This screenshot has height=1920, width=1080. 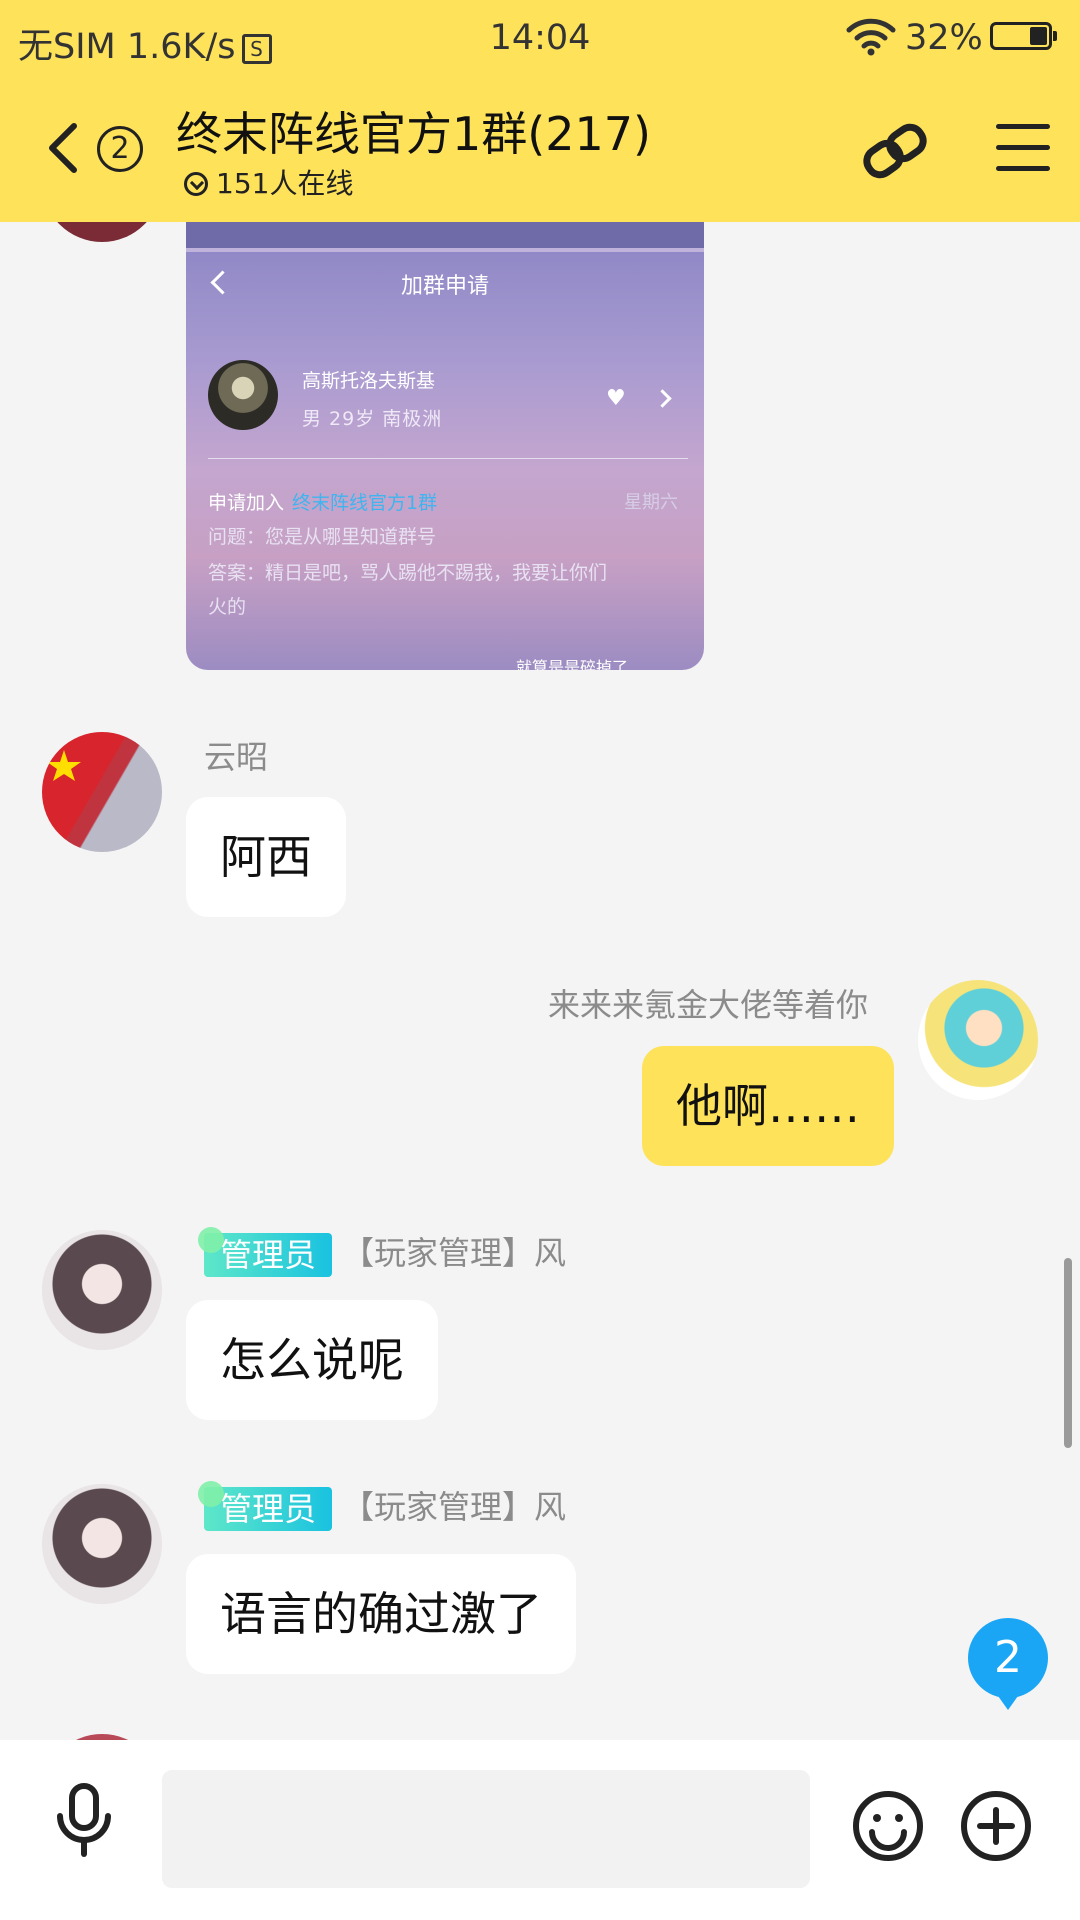 I want to click on battery-icon, so click(x=1023, y=36).